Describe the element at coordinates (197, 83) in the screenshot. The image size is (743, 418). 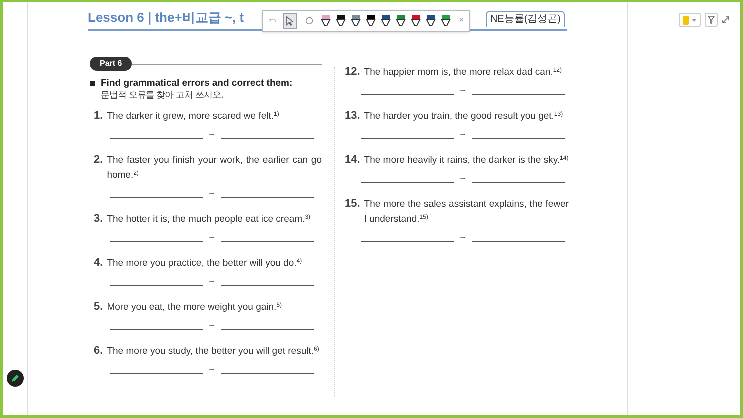
I see `instruction-text: Find grammatical errors and correct them:` at that location.